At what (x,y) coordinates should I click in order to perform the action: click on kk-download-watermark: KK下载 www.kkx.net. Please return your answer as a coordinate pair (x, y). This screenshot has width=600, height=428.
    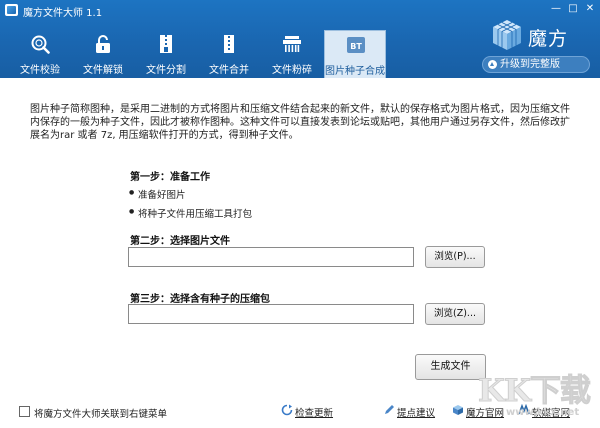
    Looking at the image, I should click on (537, 395).